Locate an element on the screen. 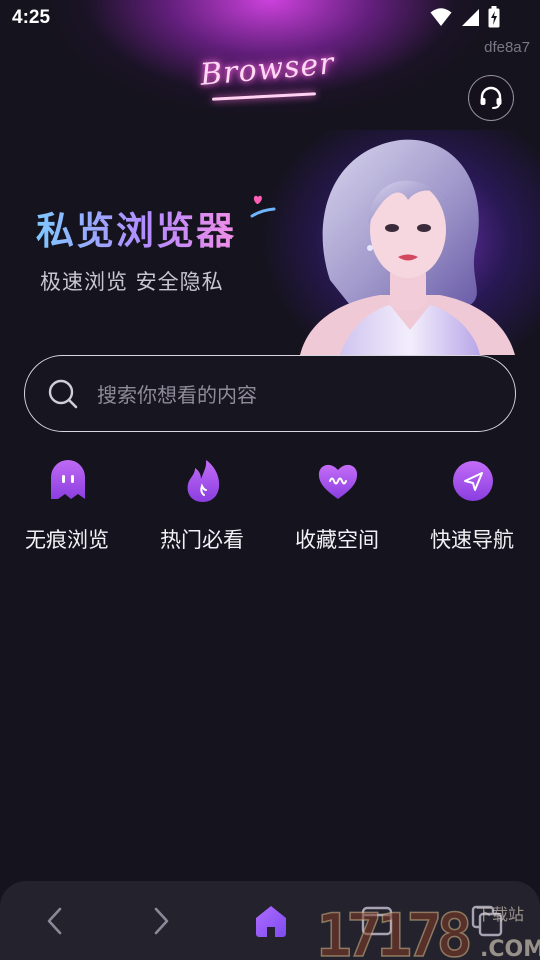 The image size is (540, 960). forward-icon is located at coordinates (161, 921).